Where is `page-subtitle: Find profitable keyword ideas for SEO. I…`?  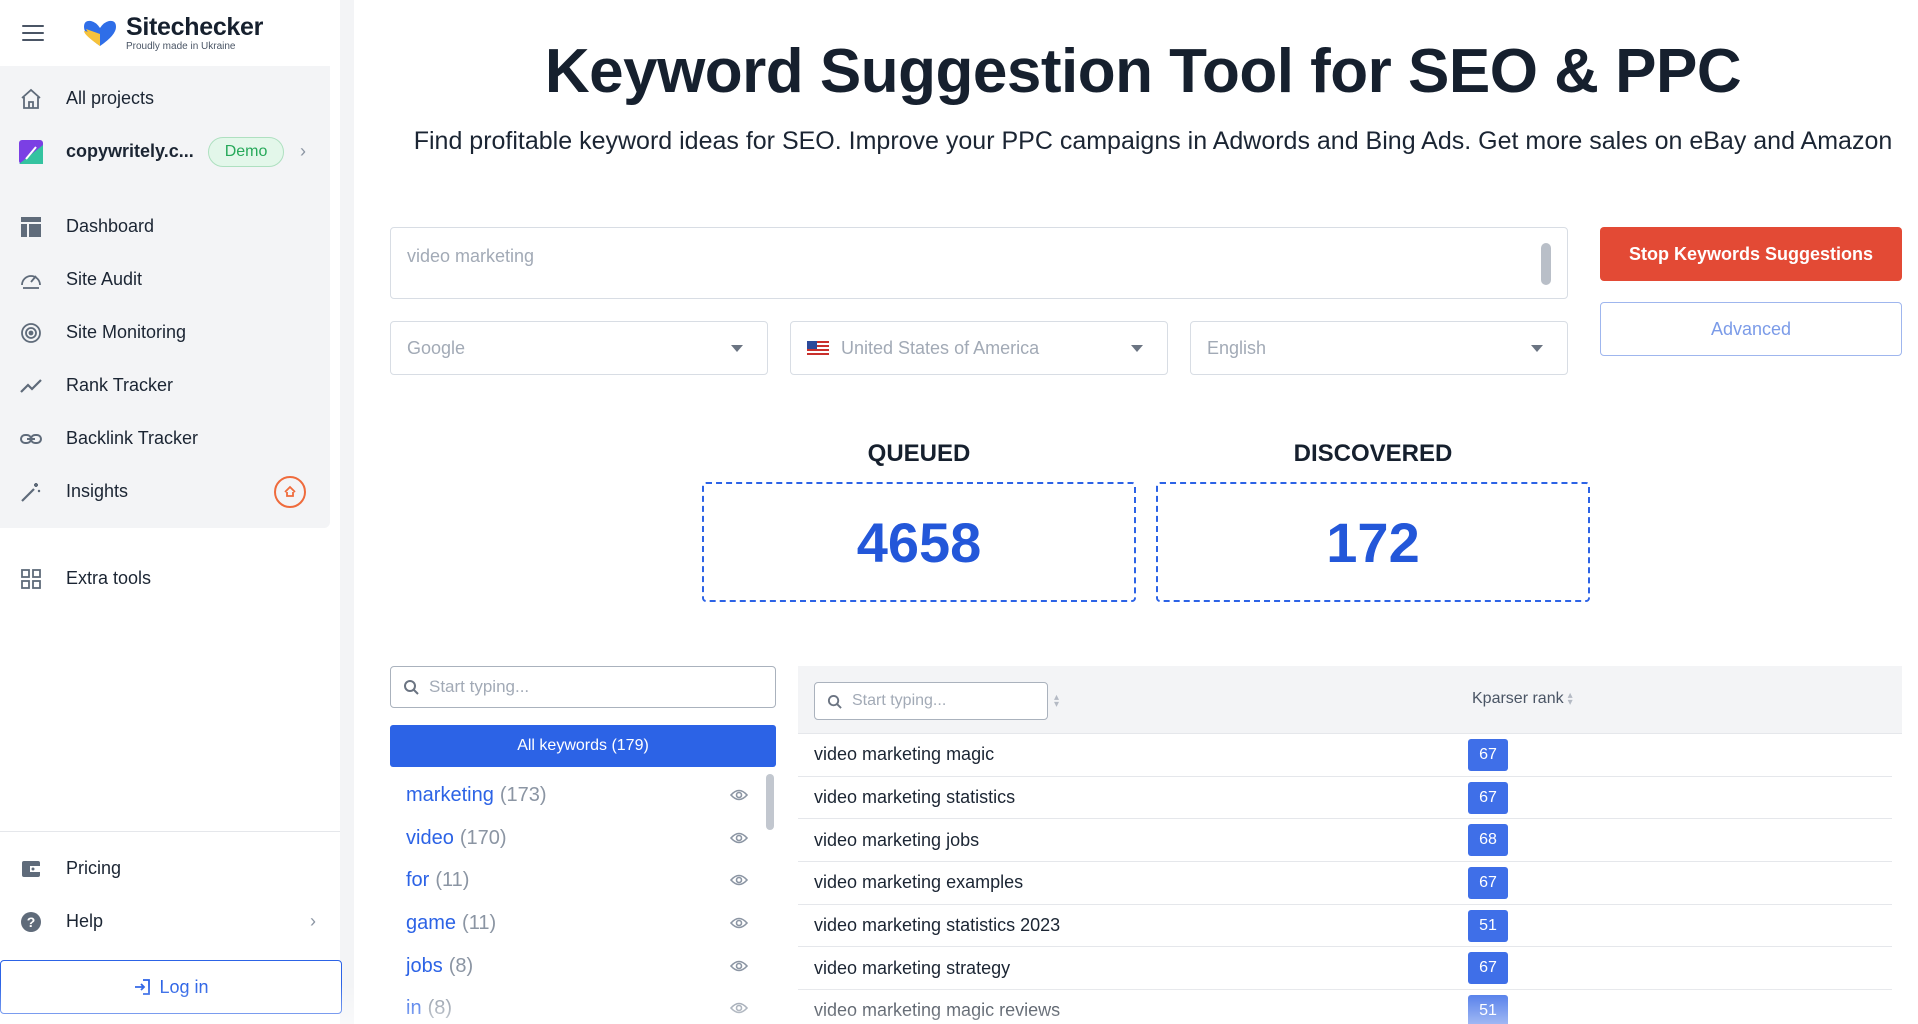 page-subtitle: Find profitable keyword ideas for SEO. I… is located at coordinates (1153, 141).